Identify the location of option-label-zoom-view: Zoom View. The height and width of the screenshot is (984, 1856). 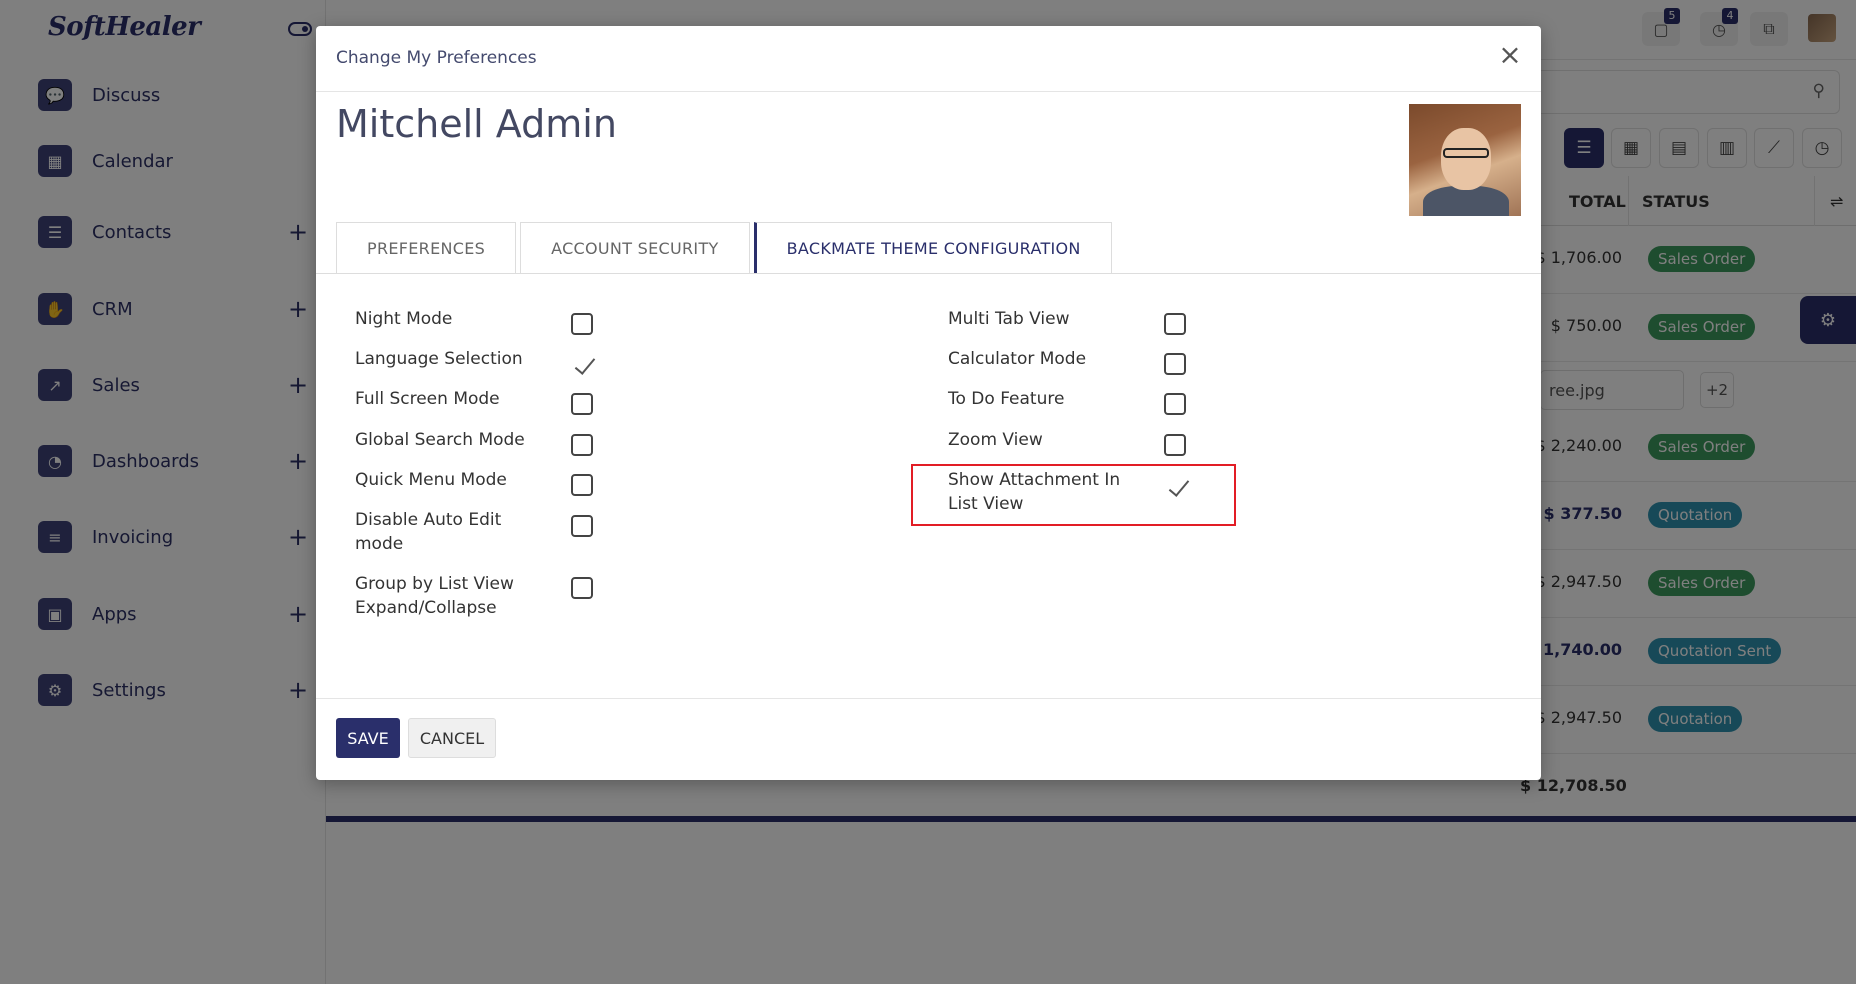
(995, 440).